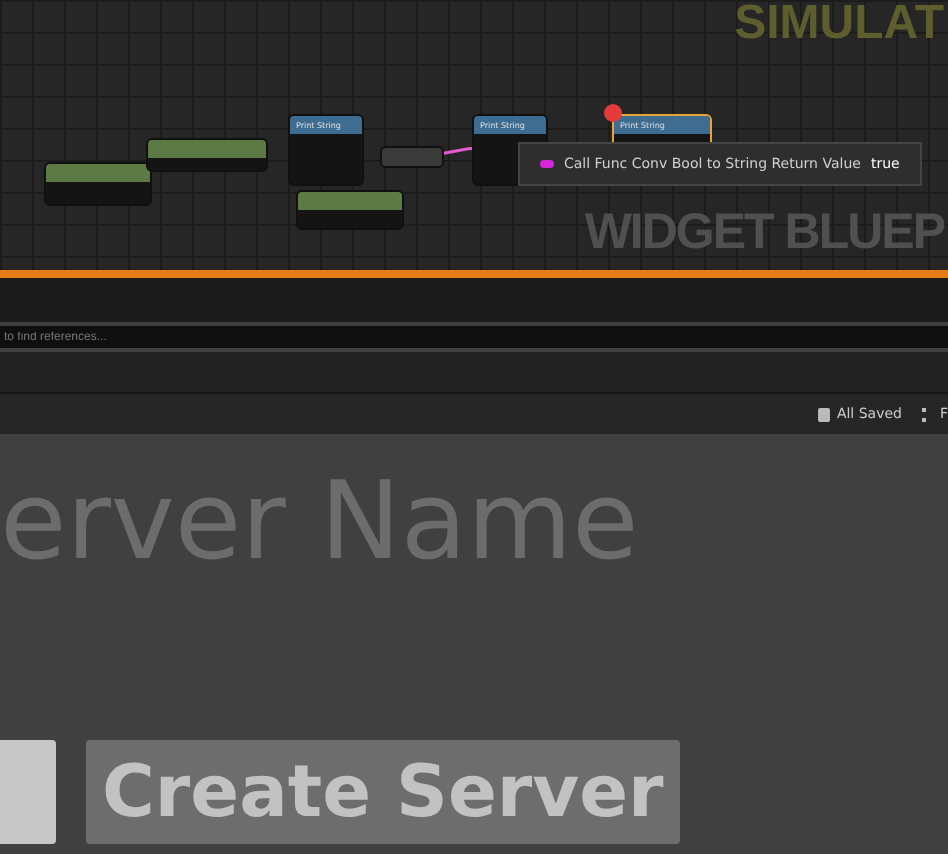 The width and height of the screenshot is (948, 854). Describe the element at coordinates (383, 792) in the screenshot. I see `create-server-button: Create Server` at that location.